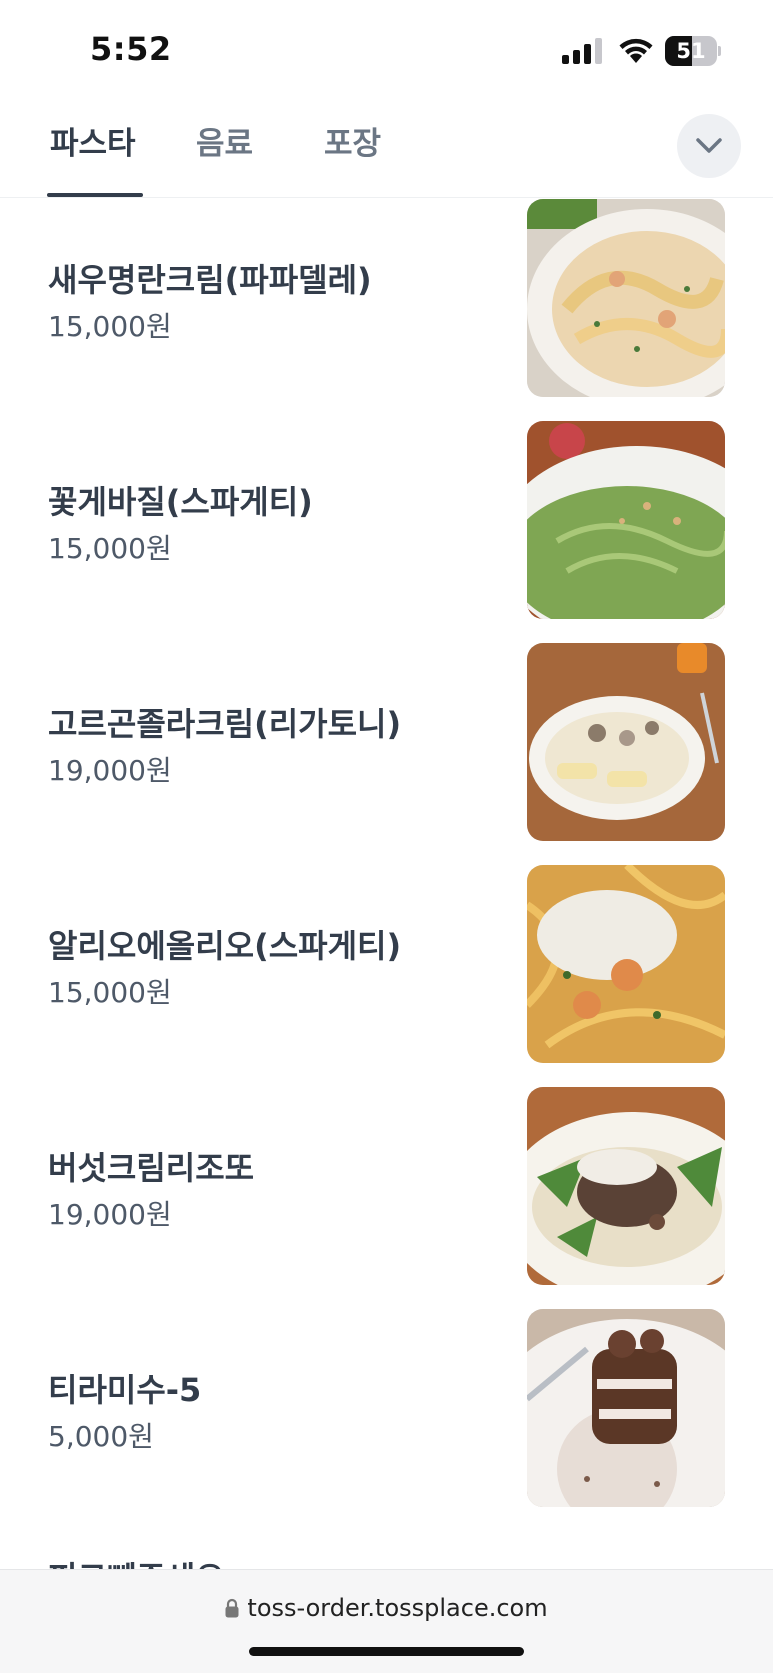 This screenshot has width=773, height=1673. I want to click on tab-takeout: 포장, so click(352, 140).